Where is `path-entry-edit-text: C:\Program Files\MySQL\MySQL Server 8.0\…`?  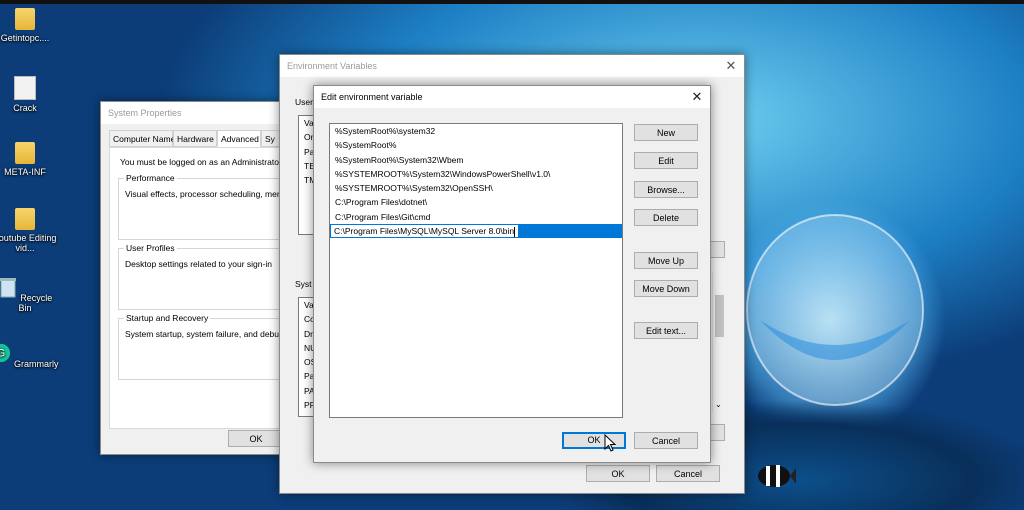
path-entry-edit-text: C:\Program Files\MySQL\MySQL Server 8.0\… is located at coordinates (424, 231).